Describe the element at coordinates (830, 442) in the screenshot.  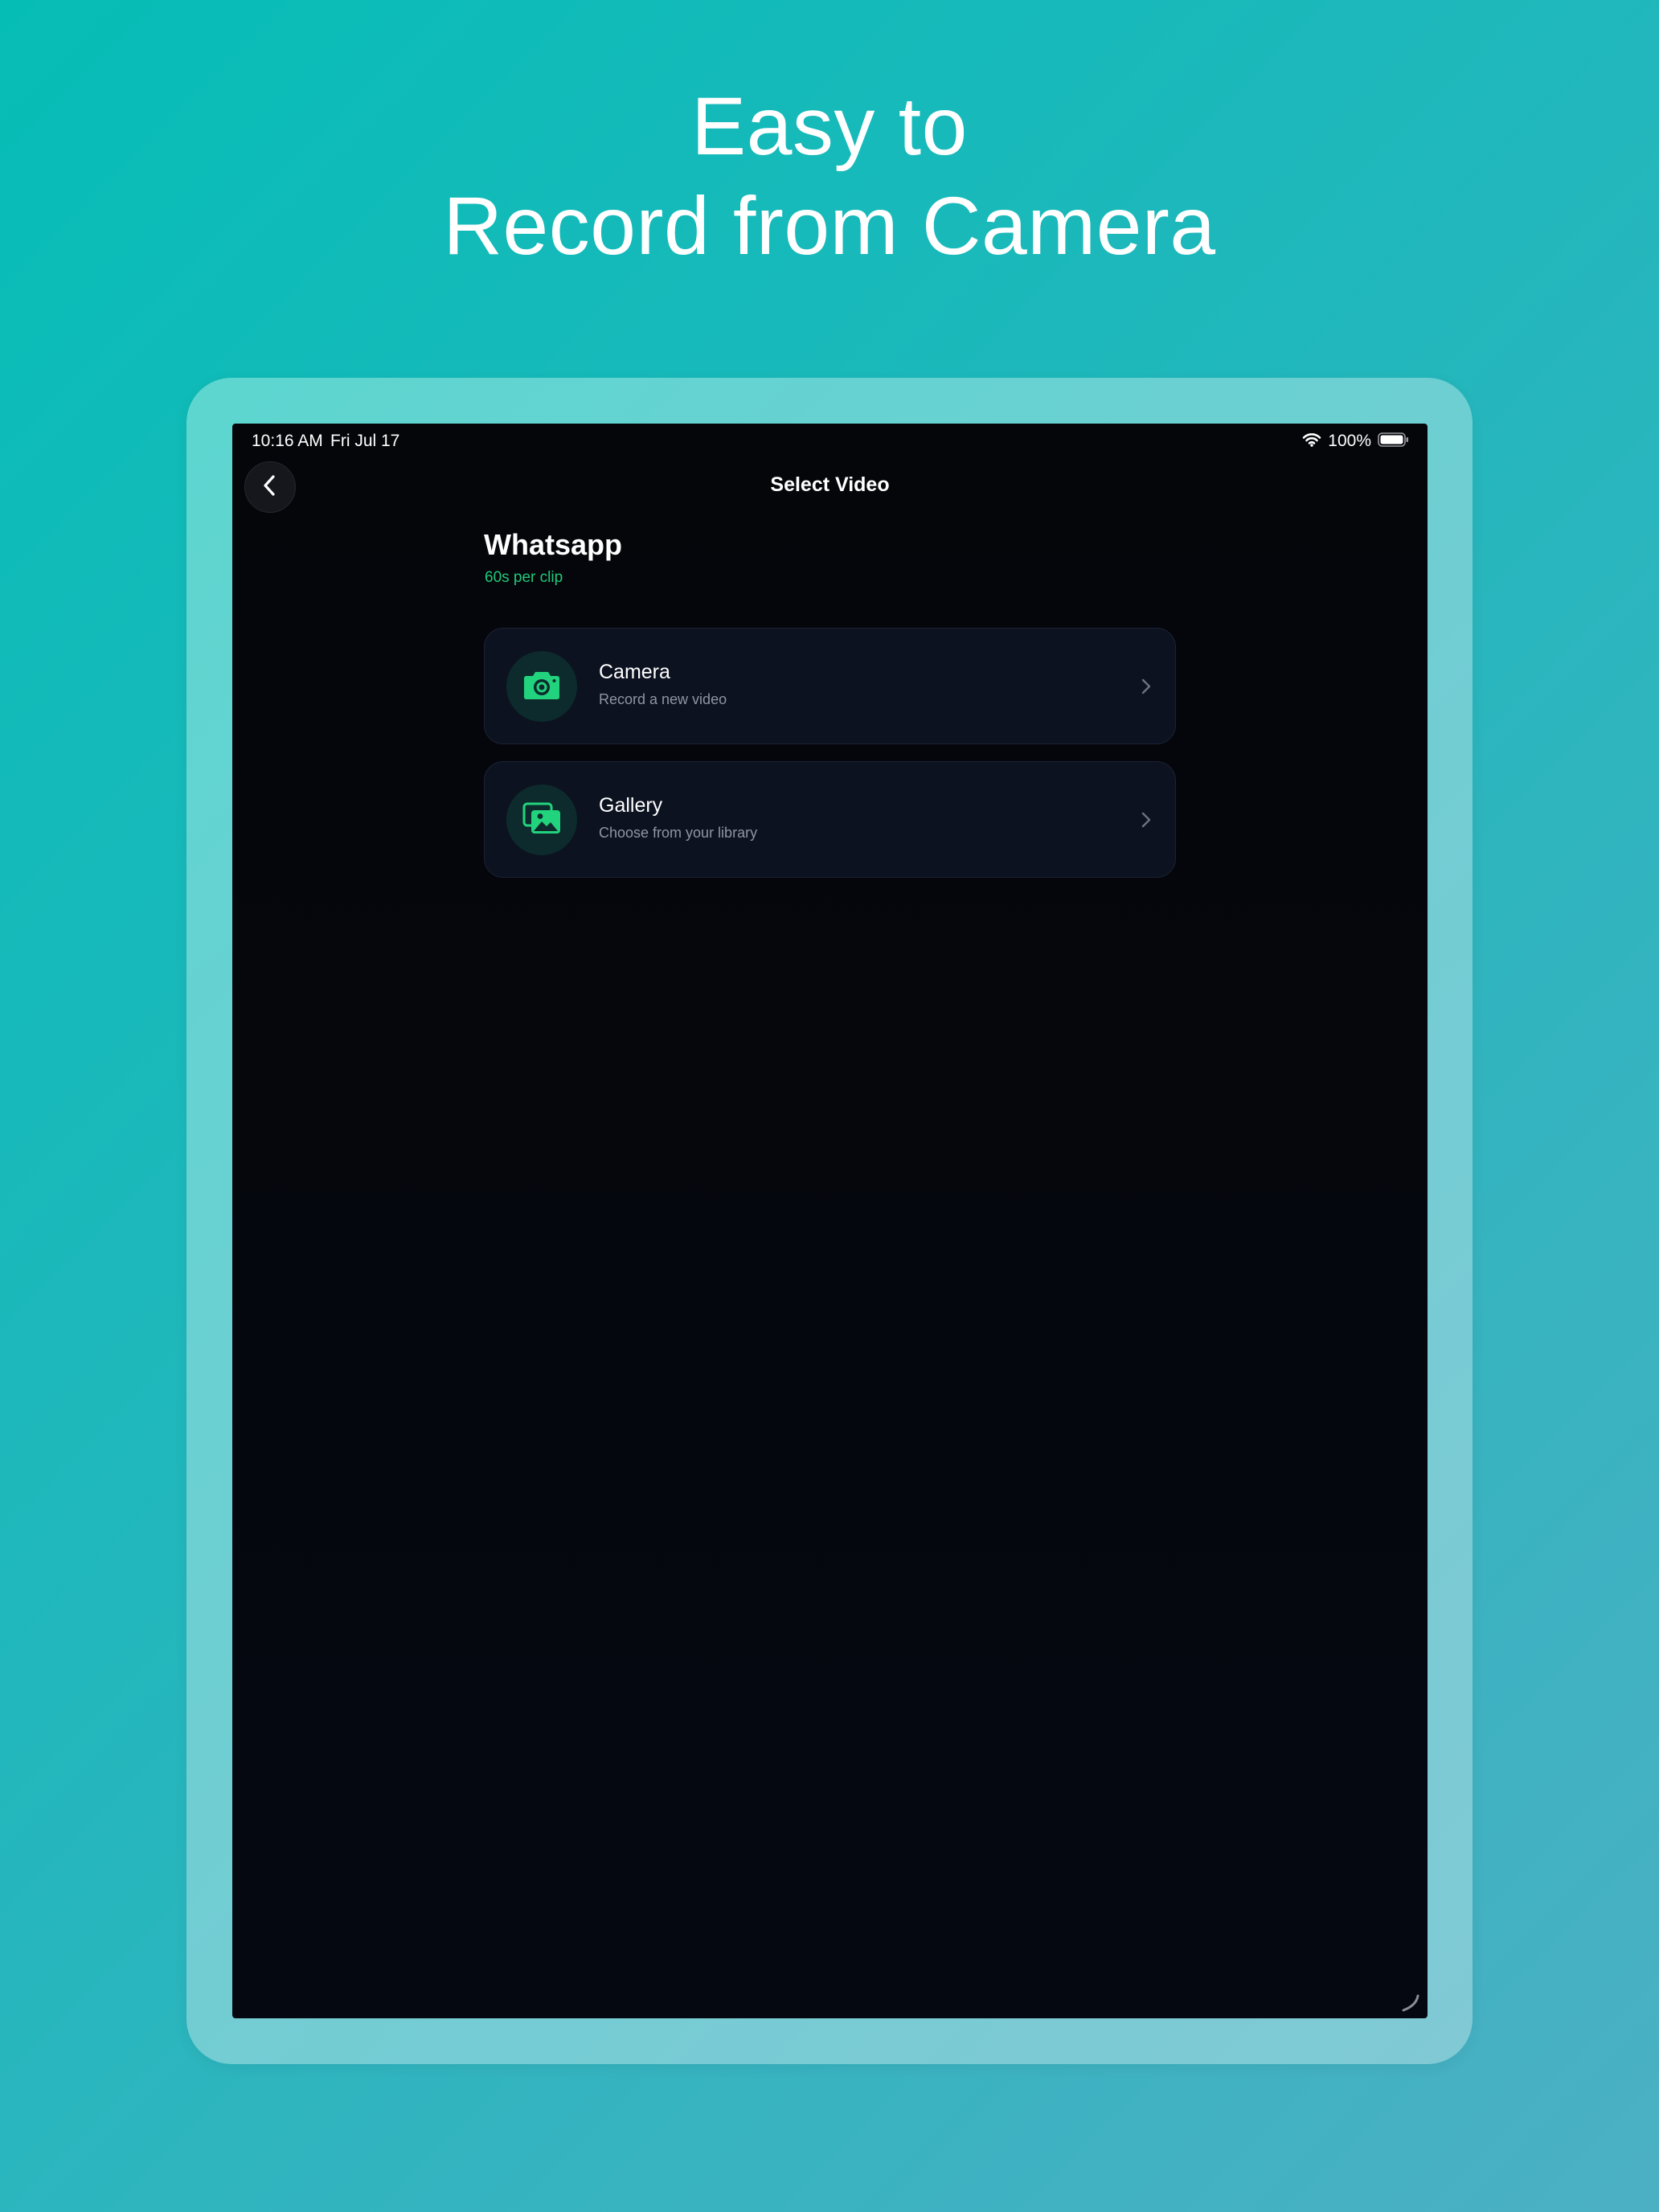
I see `status-bar: 10:16 AM Fri Jul 17 100%` at that location.